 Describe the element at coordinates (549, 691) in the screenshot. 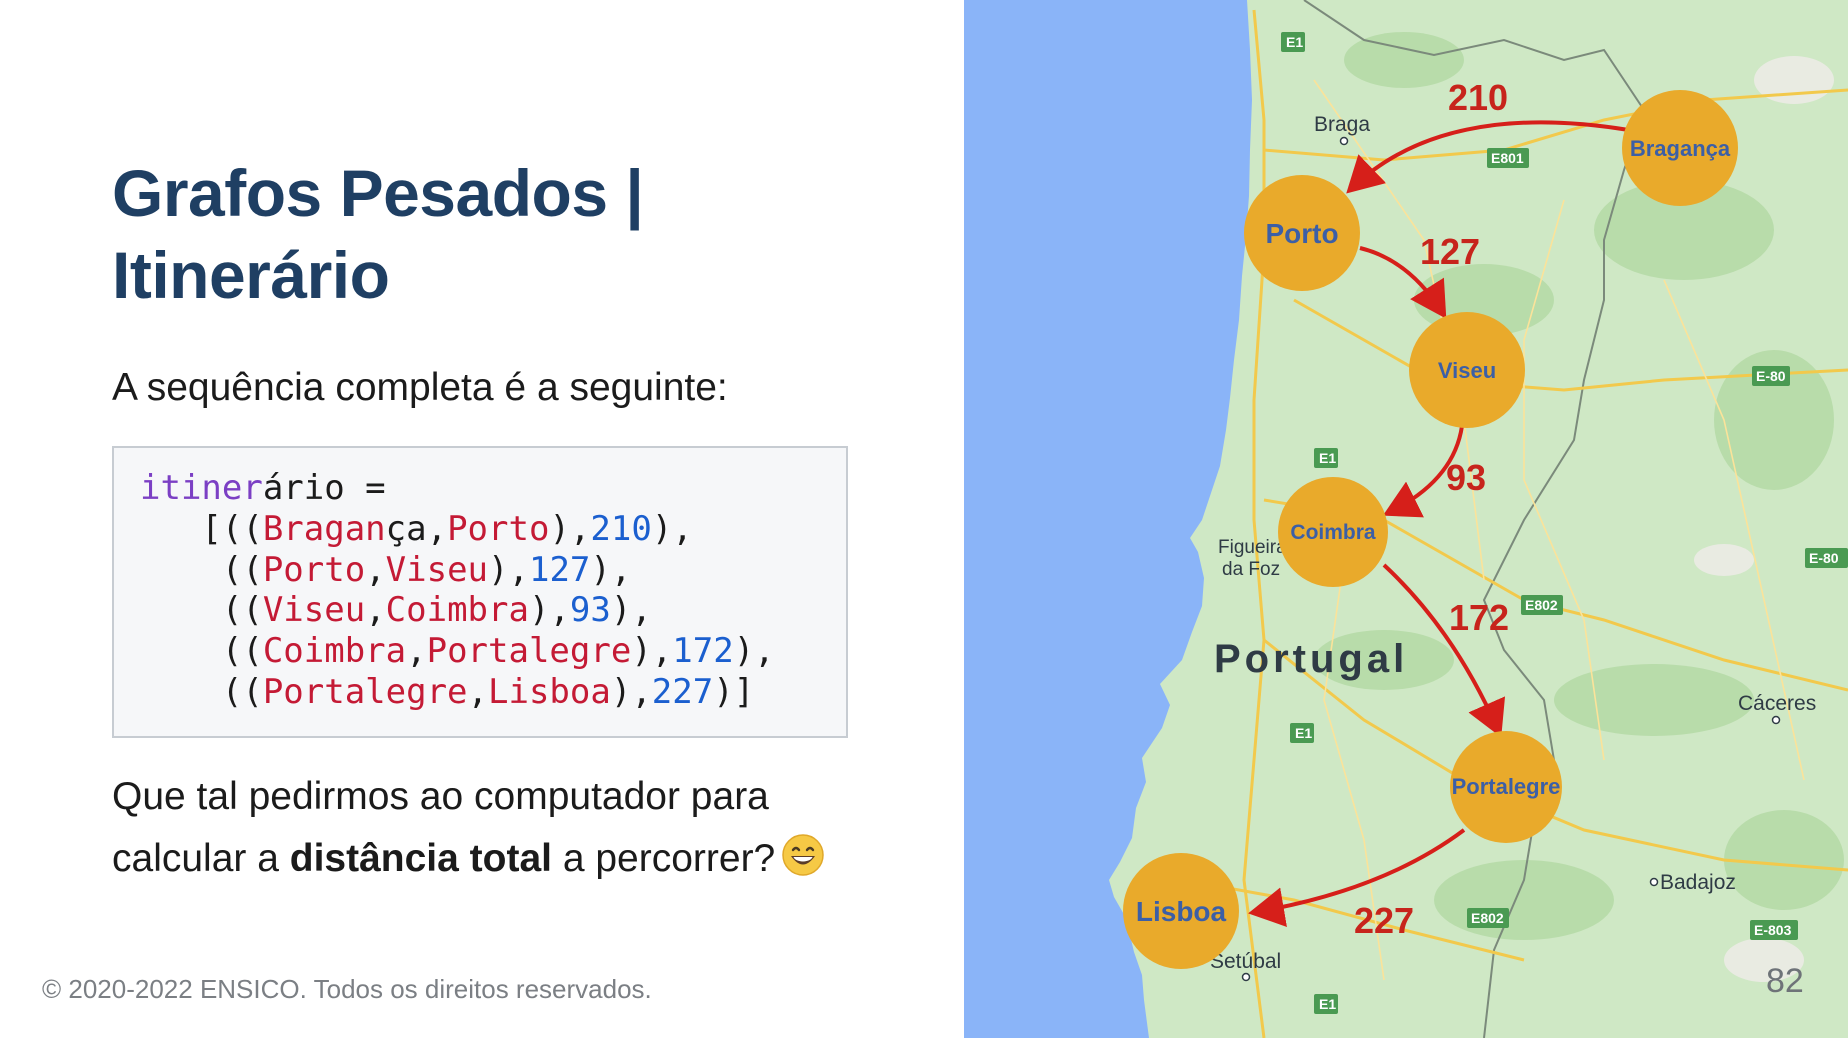

I see `code-token: Lisboa` at that location.